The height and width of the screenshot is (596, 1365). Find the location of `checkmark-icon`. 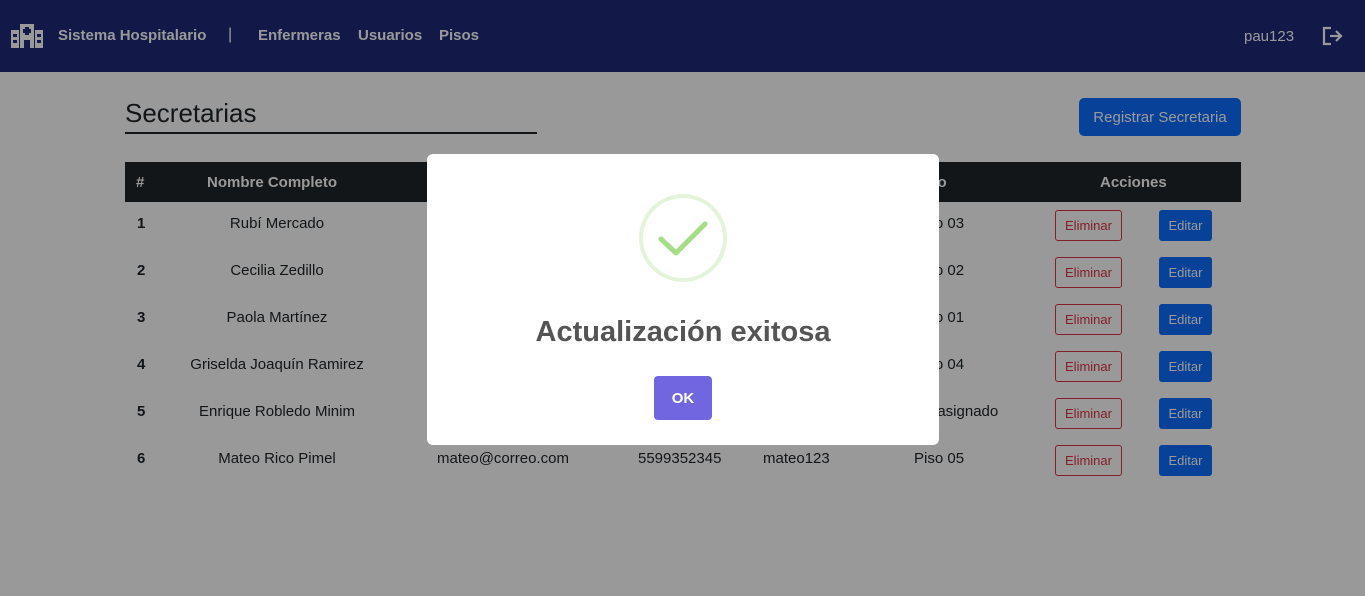

checkmark-icon is located at coordinates (683, 238).